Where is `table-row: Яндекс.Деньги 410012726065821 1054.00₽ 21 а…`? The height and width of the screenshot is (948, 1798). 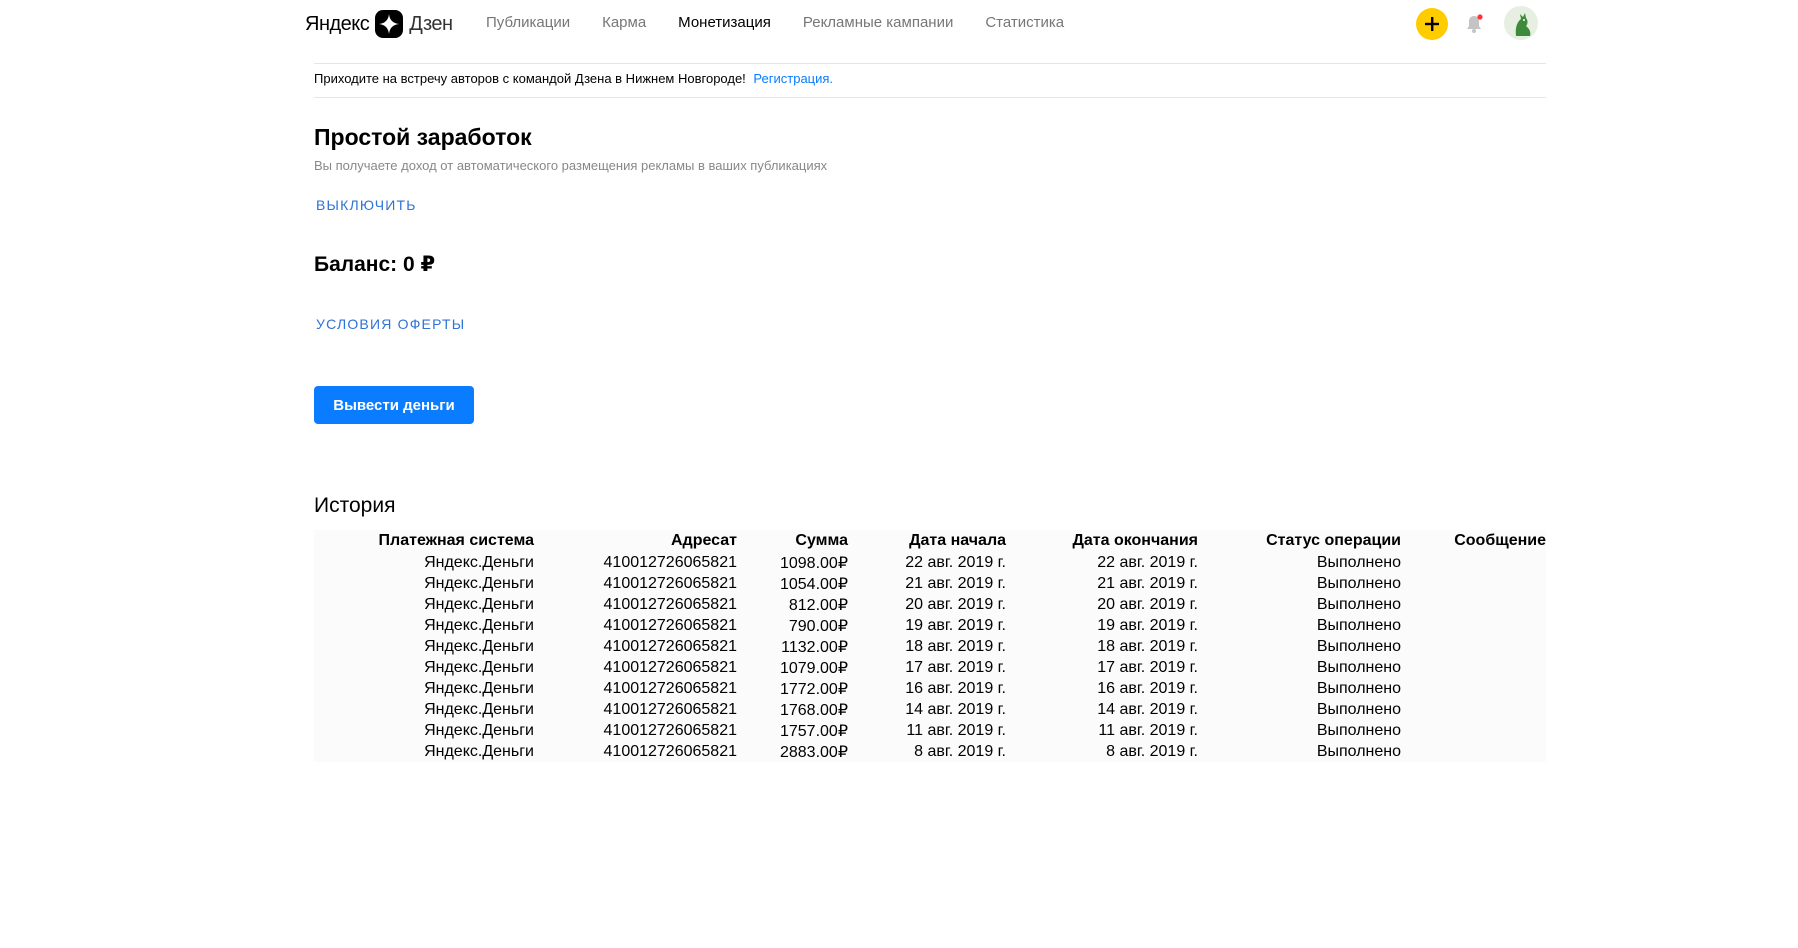
table-row: Яндекс.Деньги 410012726065821 1054.00₽ 21 а… is located at coordinates (930, 583).